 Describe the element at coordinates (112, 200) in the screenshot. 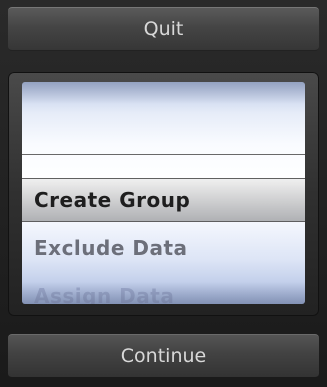

I see `picker-option-create-group: Create Group` at that location.